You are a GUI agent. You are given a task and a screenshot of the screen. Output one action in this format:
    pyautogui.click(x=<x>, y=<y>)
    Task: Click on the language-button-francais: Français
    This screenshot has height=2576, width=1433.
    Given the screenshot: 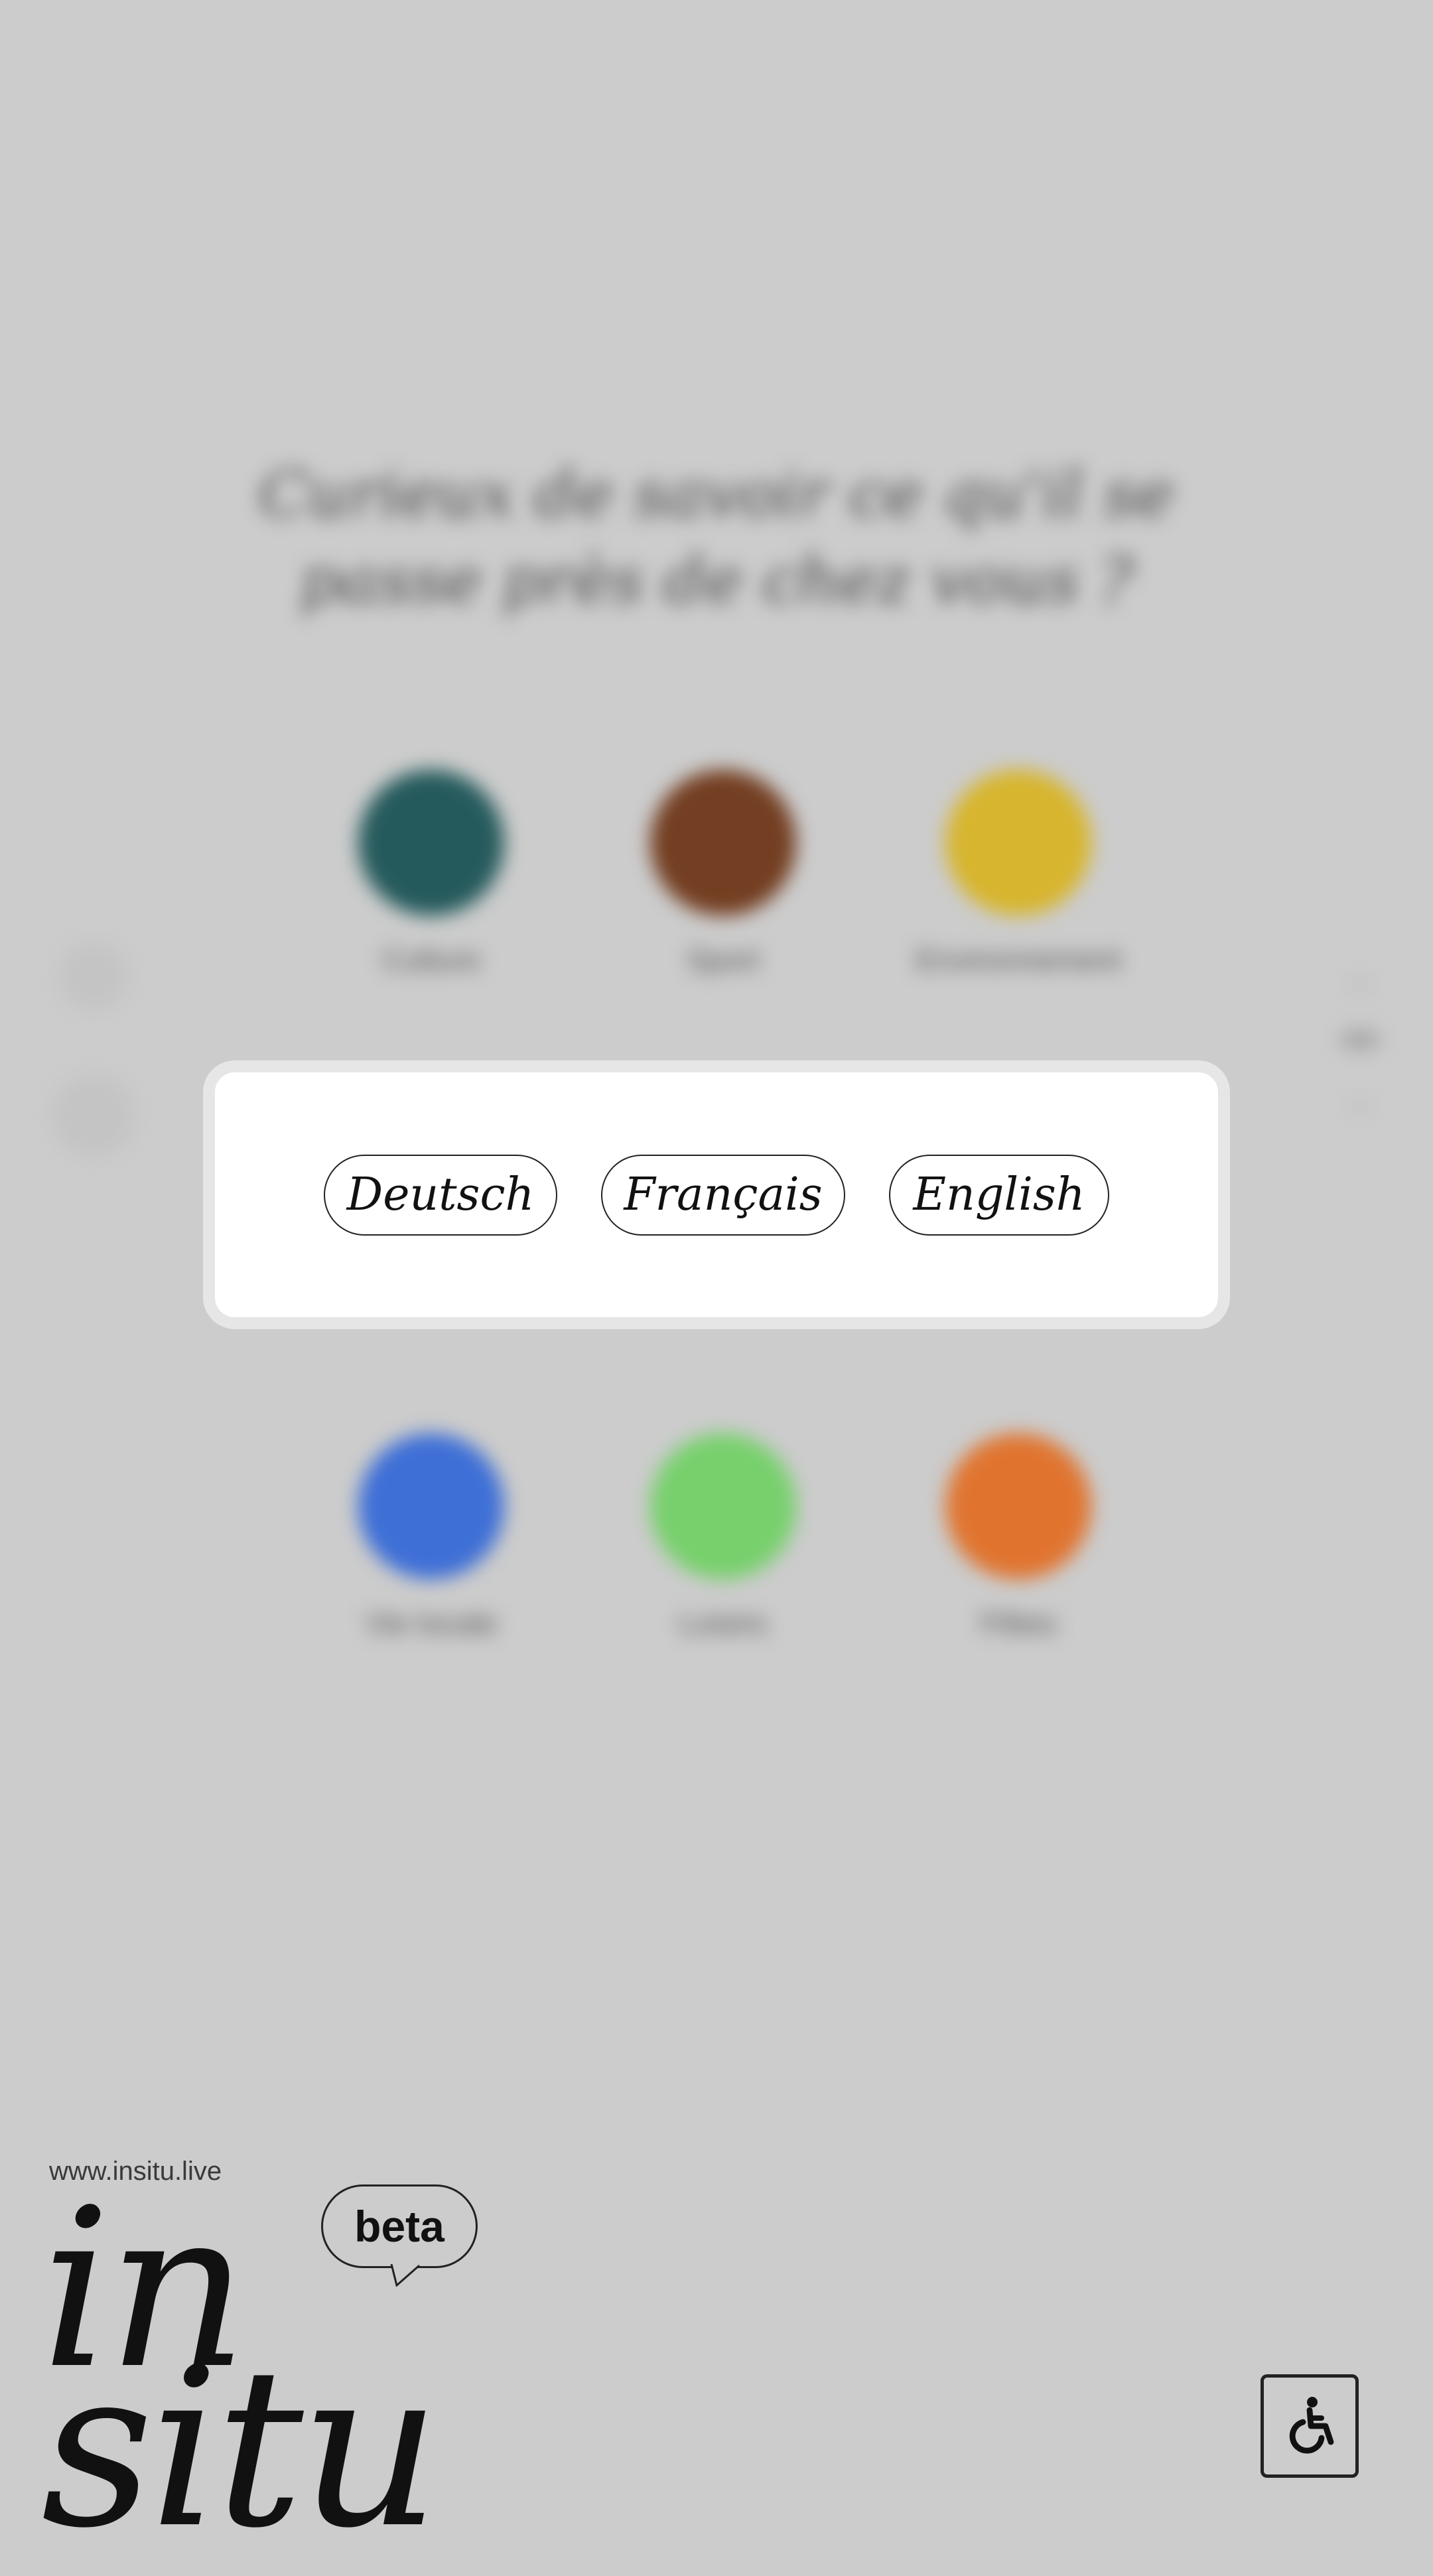 What is the action you would take?
    pyautogui.click(x=723, y=1195)
    